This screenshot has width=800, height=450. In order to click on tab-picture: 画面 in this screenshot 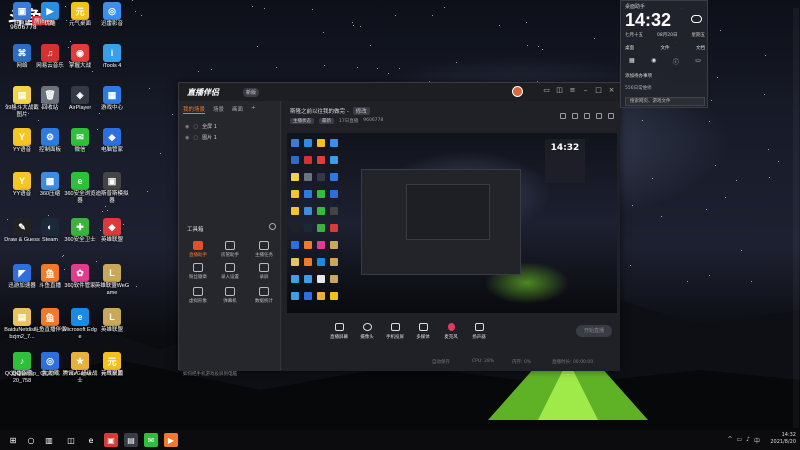, I will do `click(237, 109)`.